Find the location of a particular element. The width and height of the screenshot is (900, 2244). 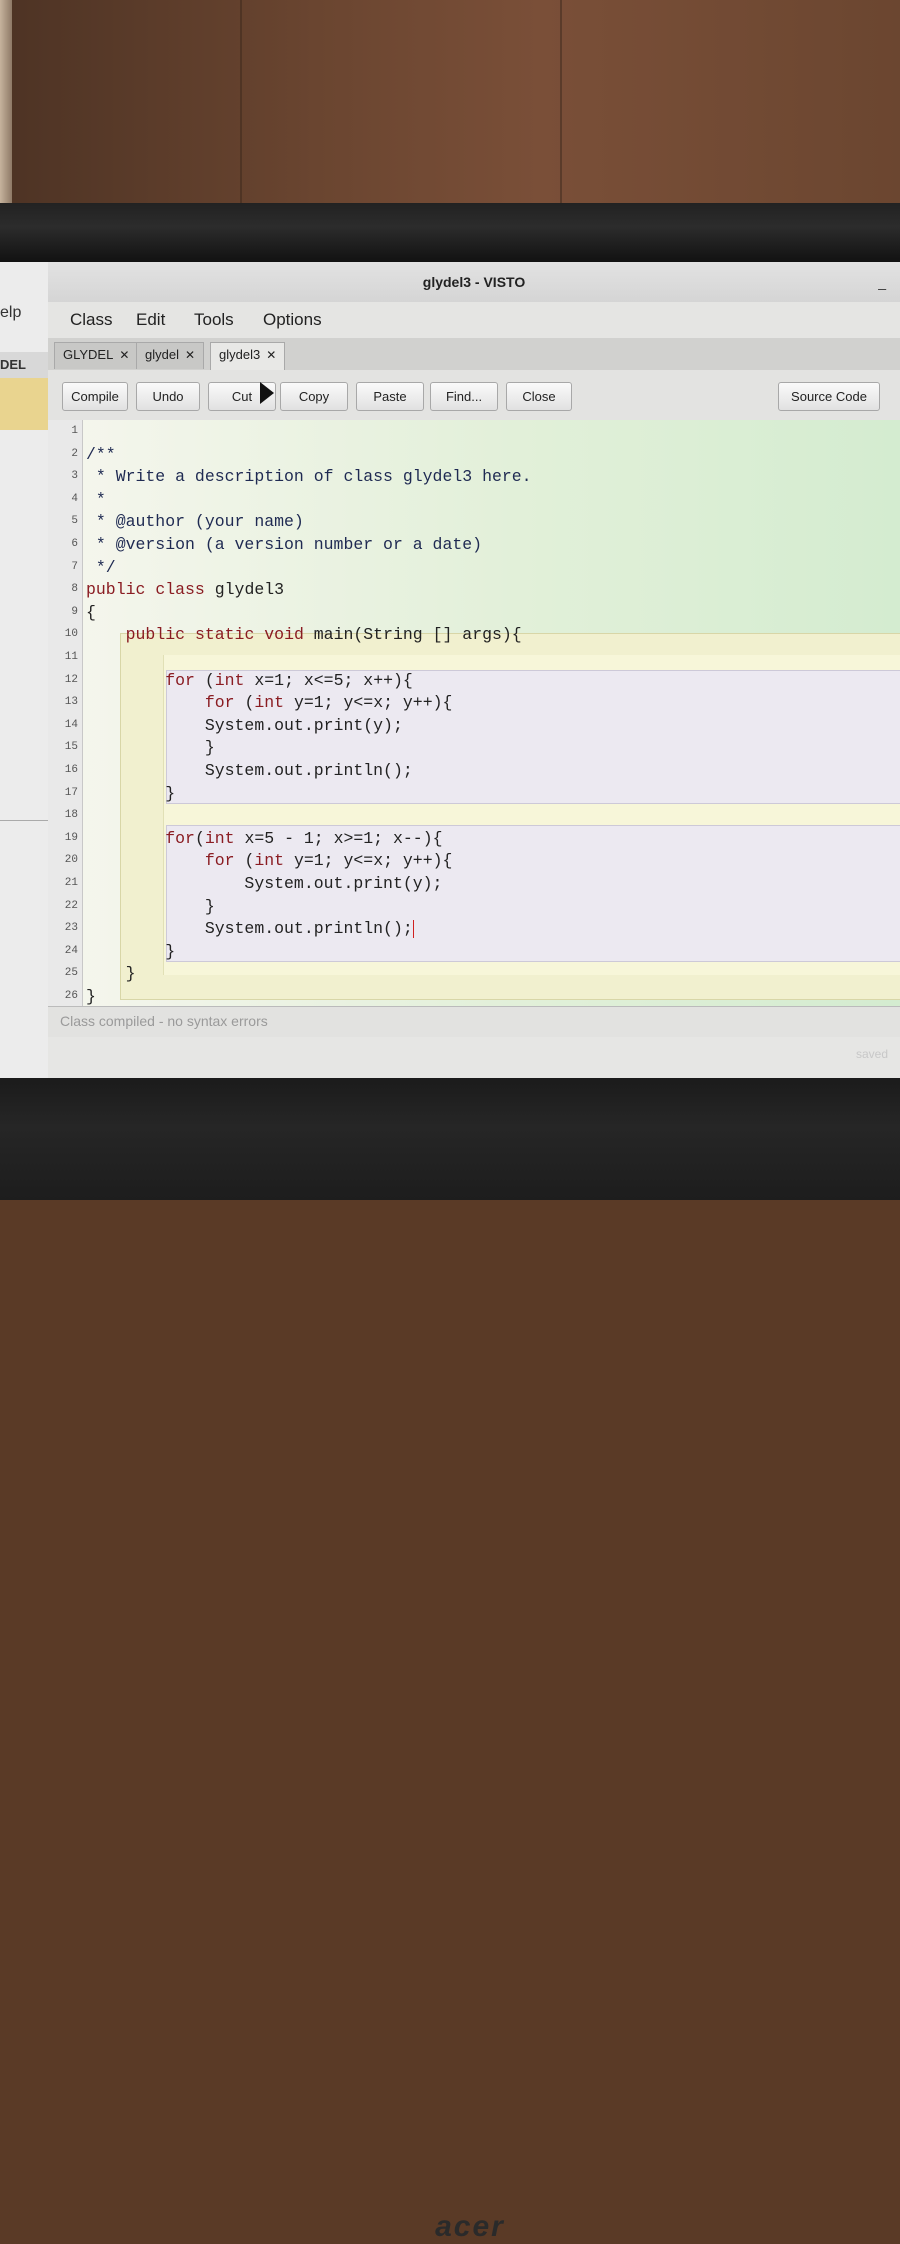

line-number: 22 is located at coordinates (71, 905).